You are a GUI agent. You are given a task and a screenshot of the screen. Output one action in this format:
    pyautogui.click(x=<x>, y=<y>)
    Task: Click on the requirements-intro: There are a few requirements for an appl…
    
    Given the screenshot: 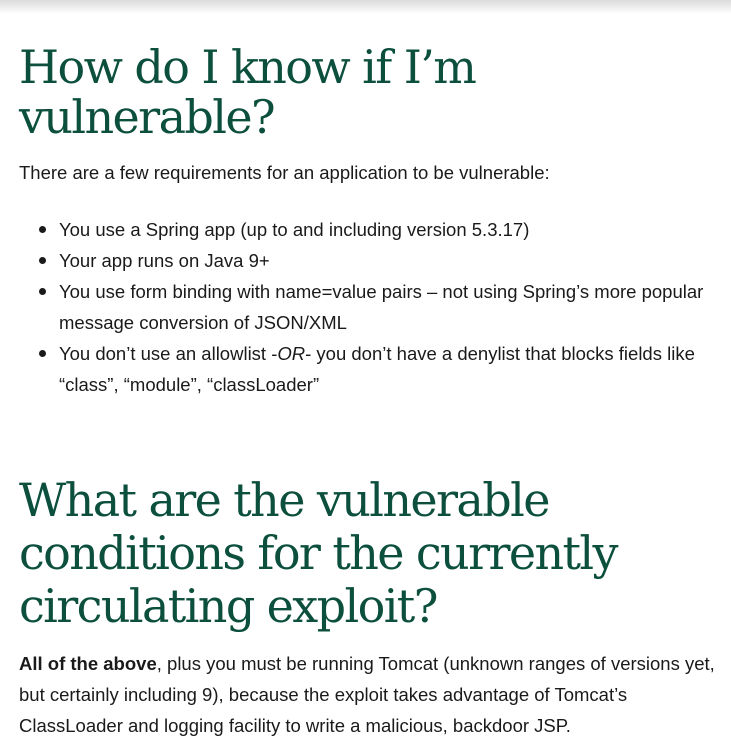 What is the action you would take?
    pyautogui.click(x=284, y=172)
    